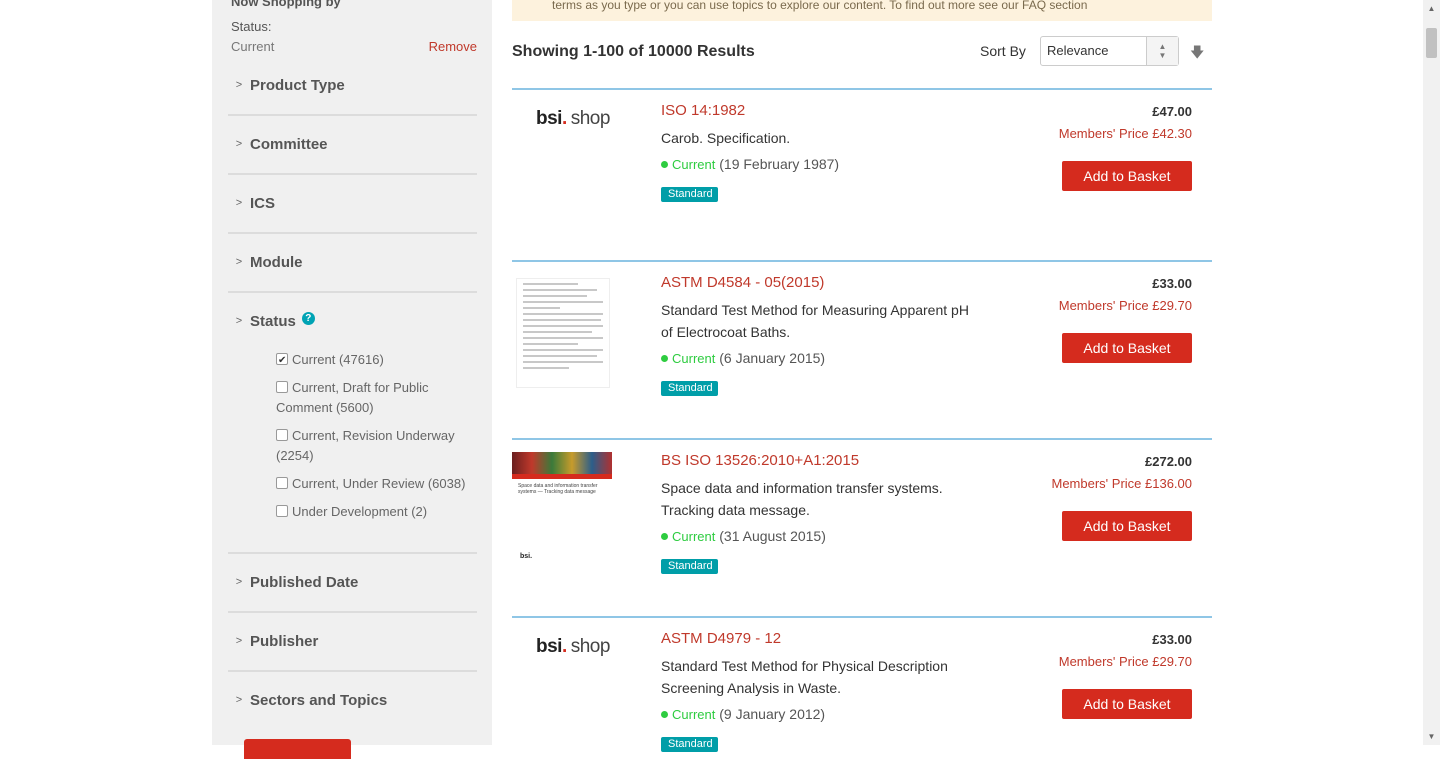 Image resolution: width=1440 pixels, height=759 pixels. I want to click on facet-publisher: > Publisher, so click(352, 642).